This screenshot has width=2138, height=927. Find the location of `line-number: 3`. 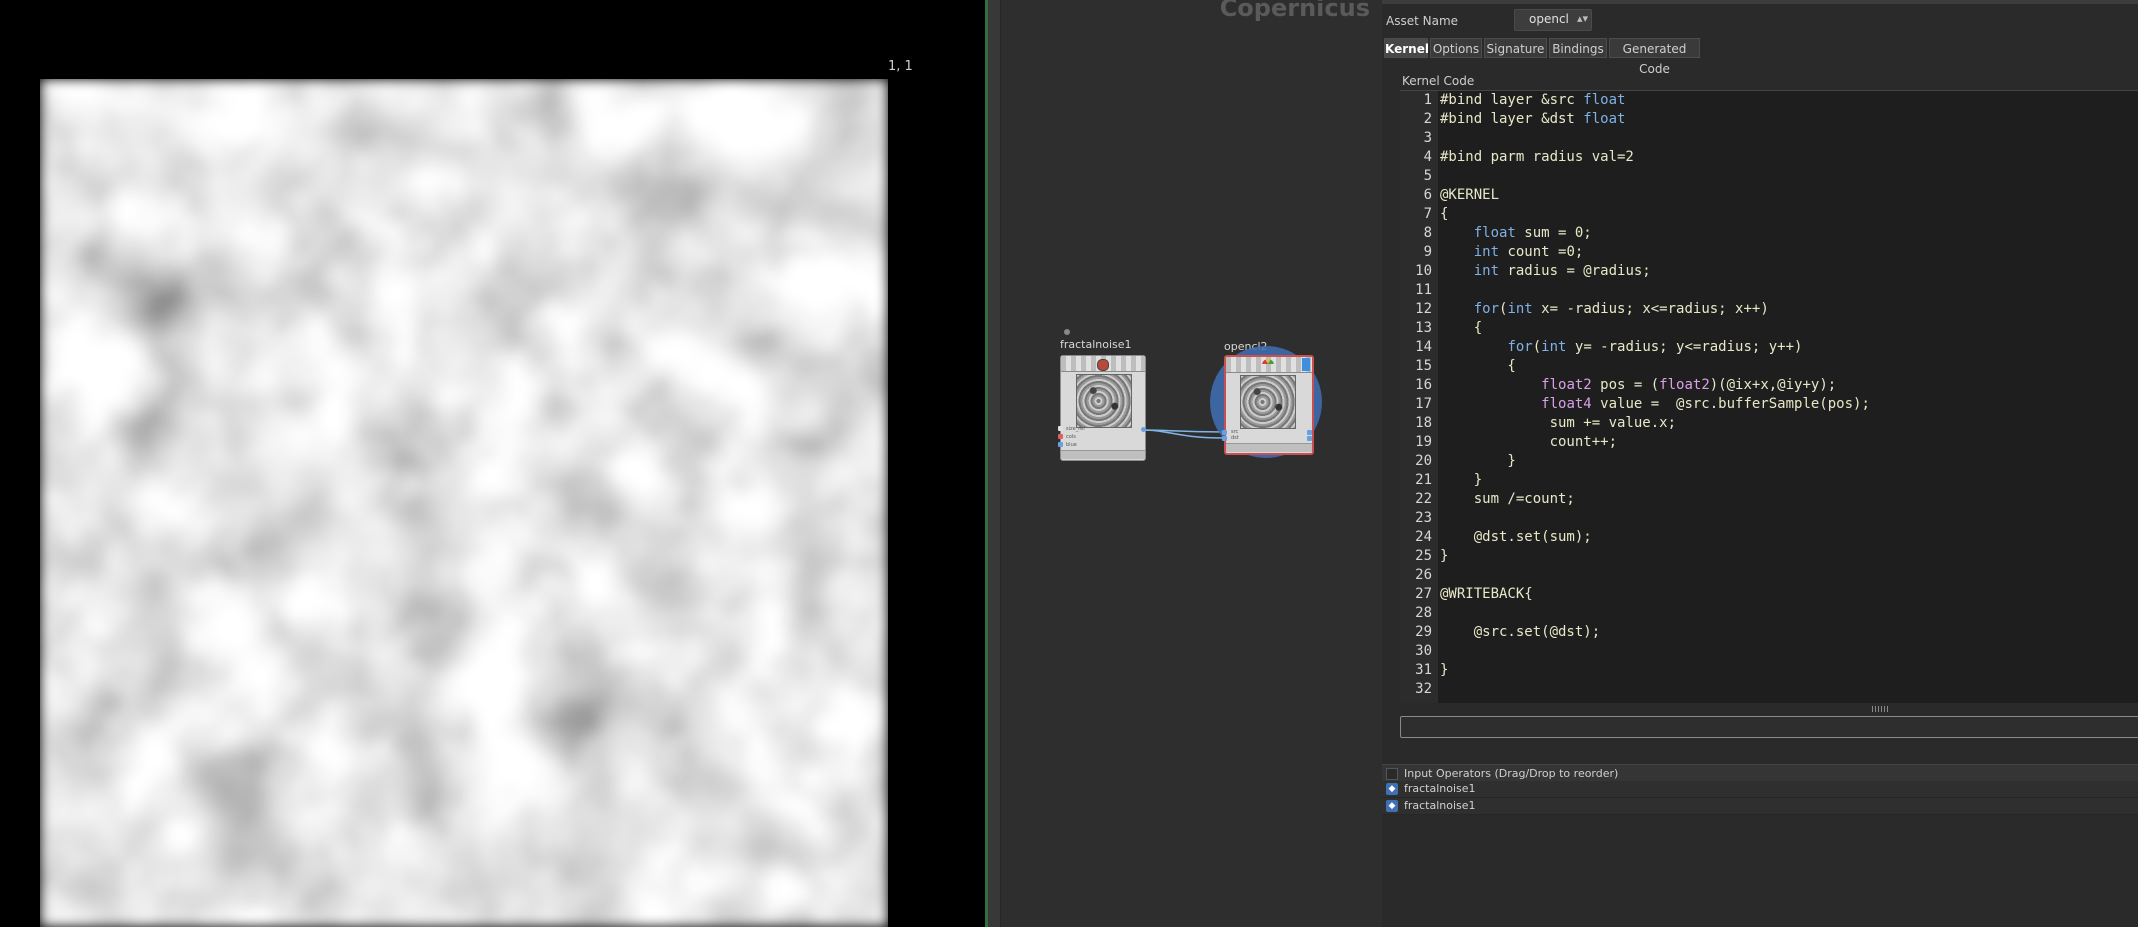

line-number: 3 is located at coordinates (1427, 138).